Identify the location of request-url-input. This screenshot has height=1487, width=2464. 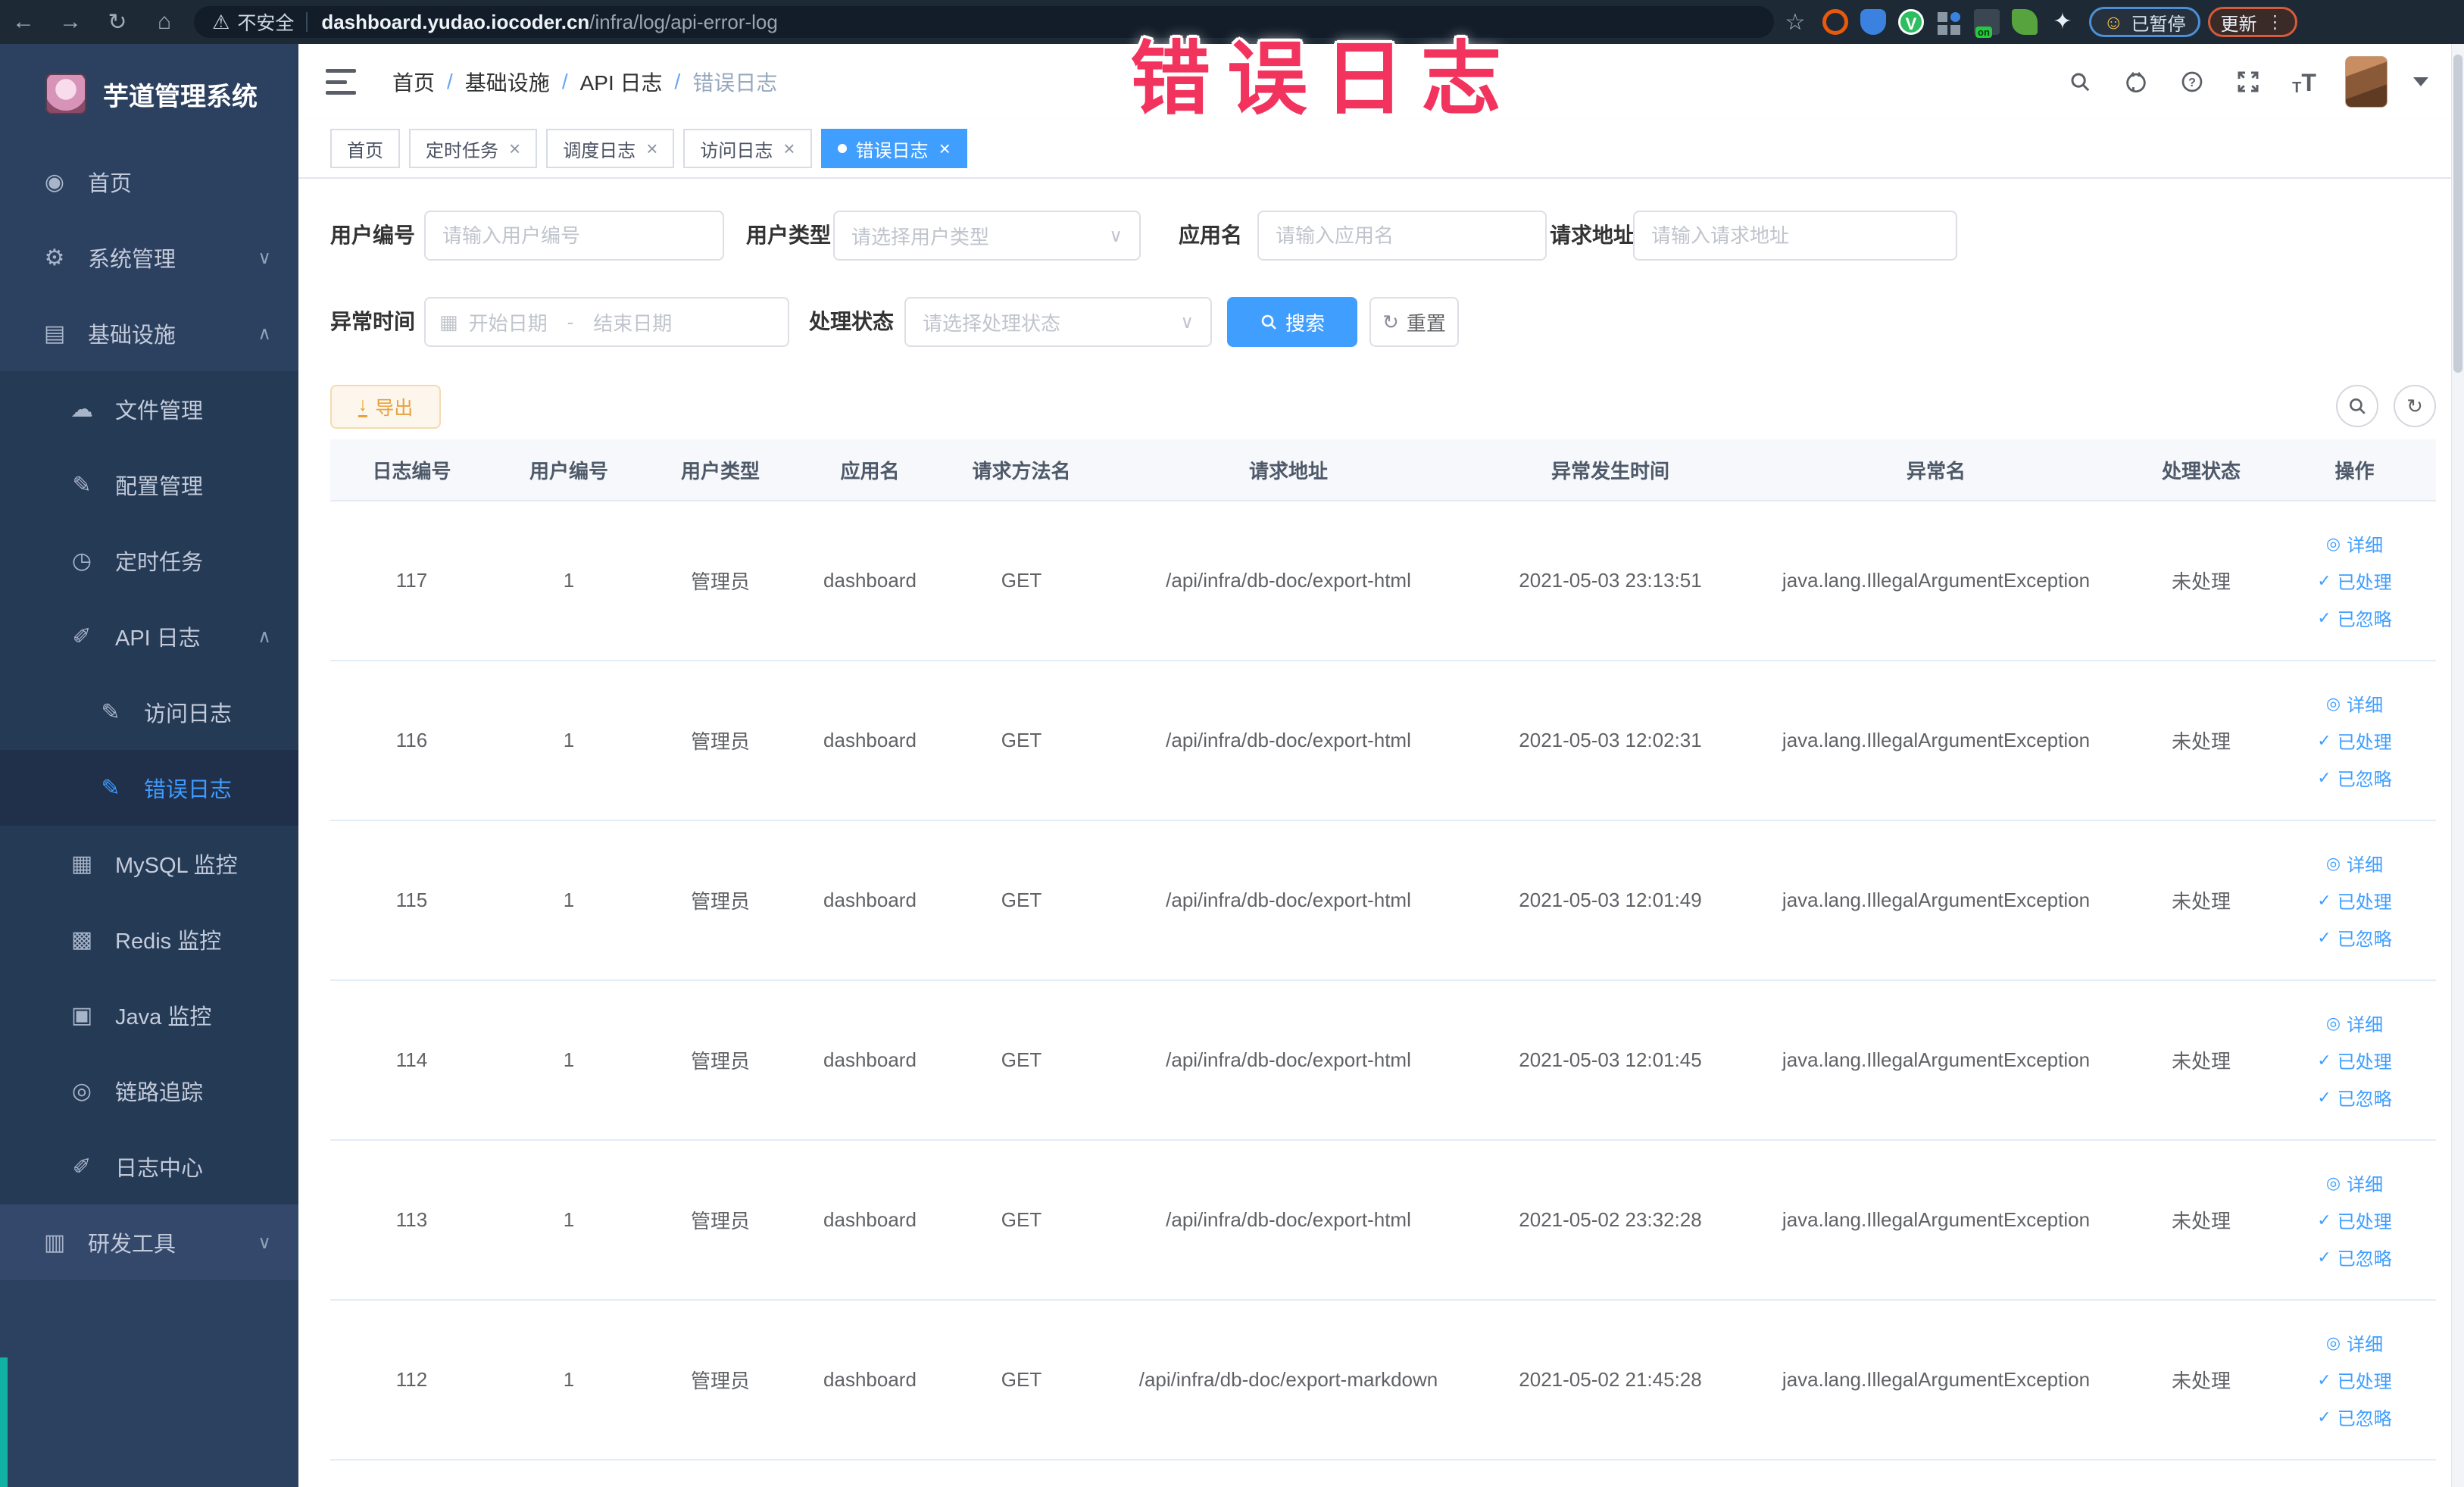
(1795, 236).